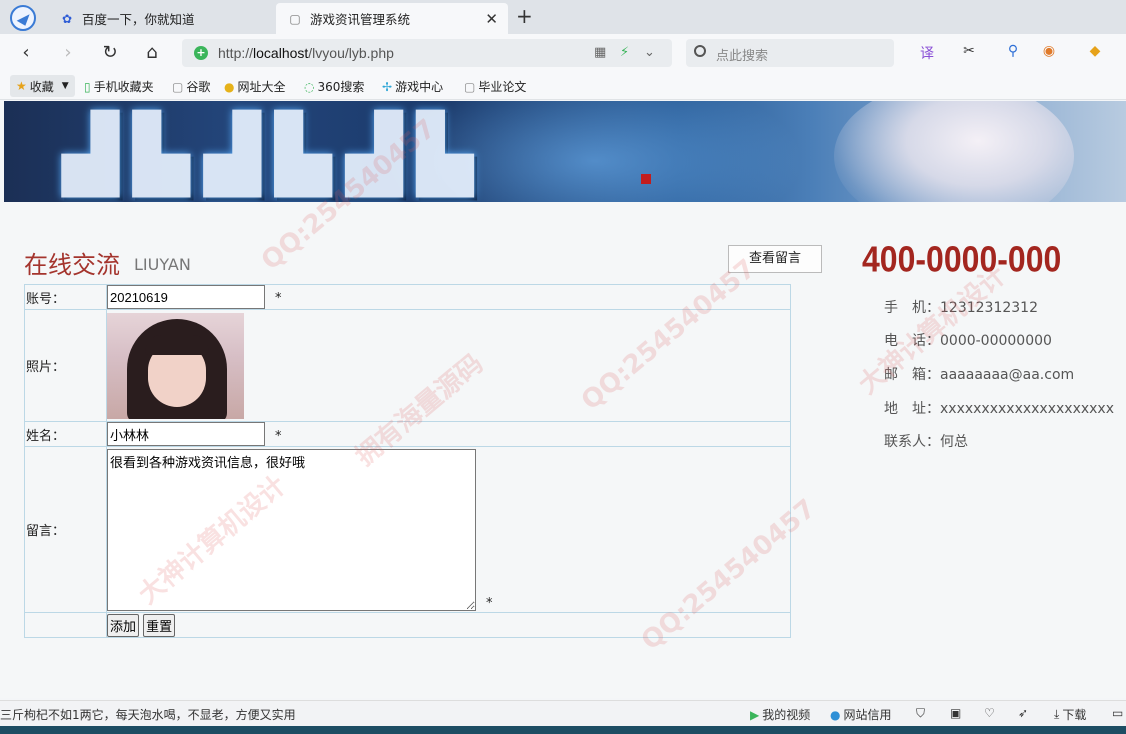 Image resolution: width=1126 pixels, height=734 pixels. I want to click on message-label: 留言：, so click(65, 529).